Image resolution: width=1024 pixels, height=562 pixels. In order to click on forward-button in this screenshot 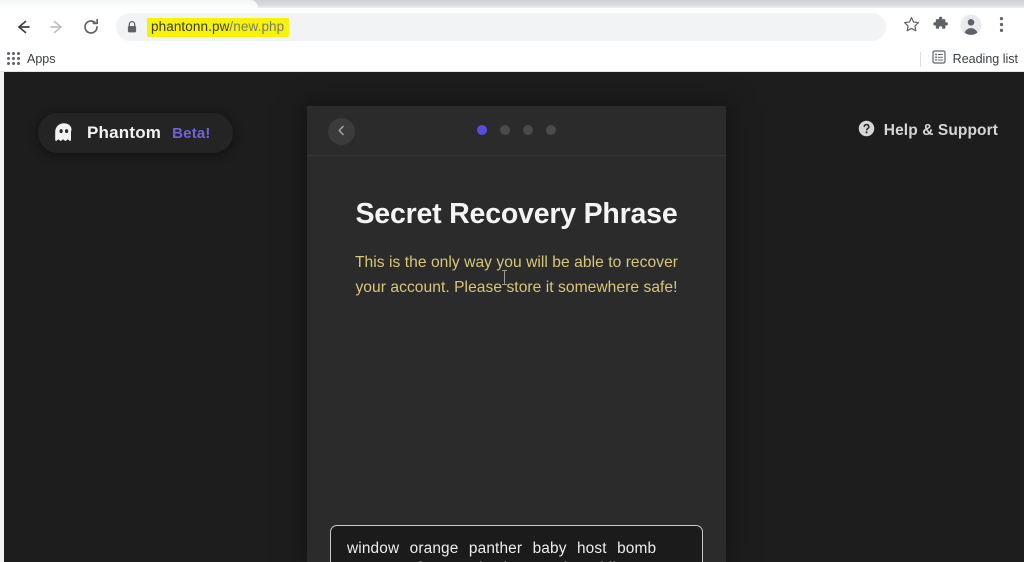, I will do `click(57, 27)`.